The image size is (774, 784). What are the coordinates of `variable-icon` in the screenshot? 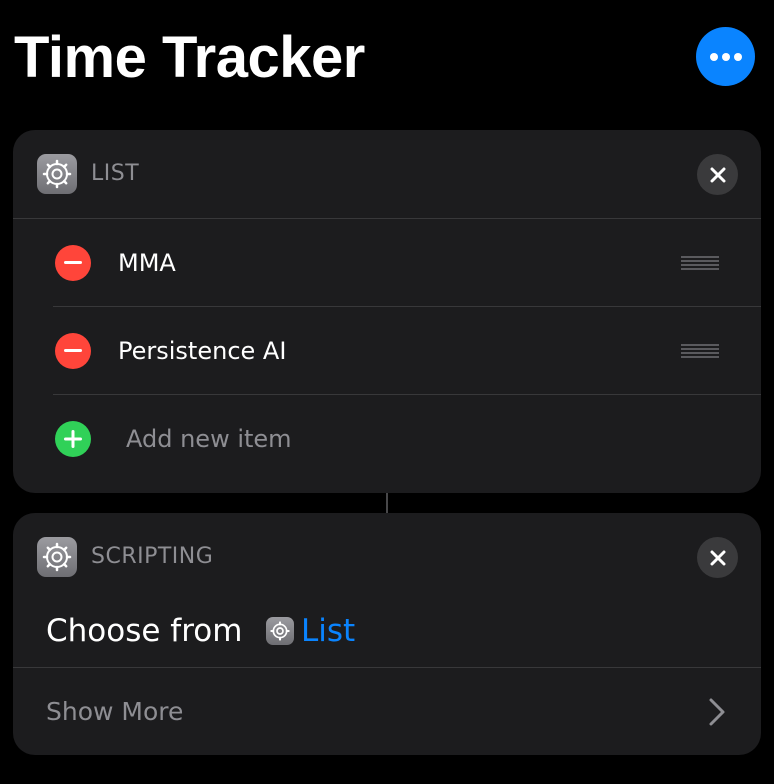 It's located at (280, 631).